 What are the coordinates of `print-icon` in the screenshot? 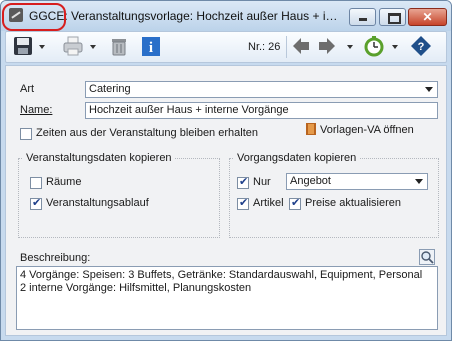 It's located at (73, 46).